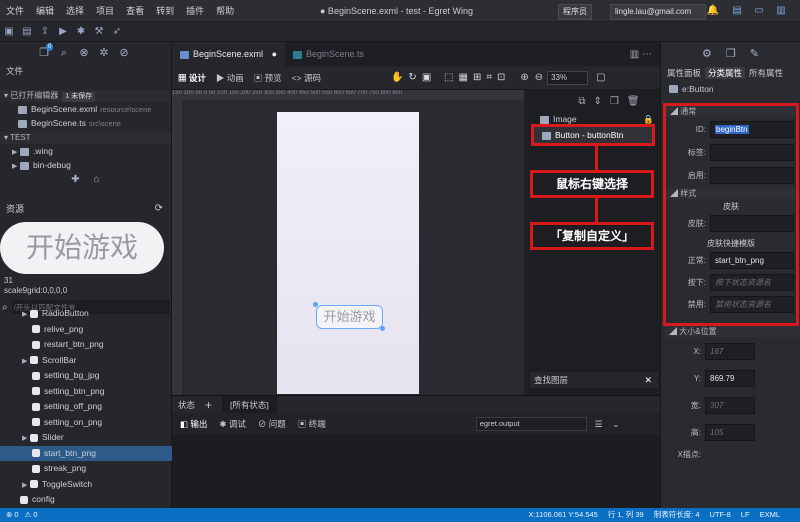  Describe the element at coordinates (15, 11) in the screenshot. I see `menu-item: 文件` at that location.